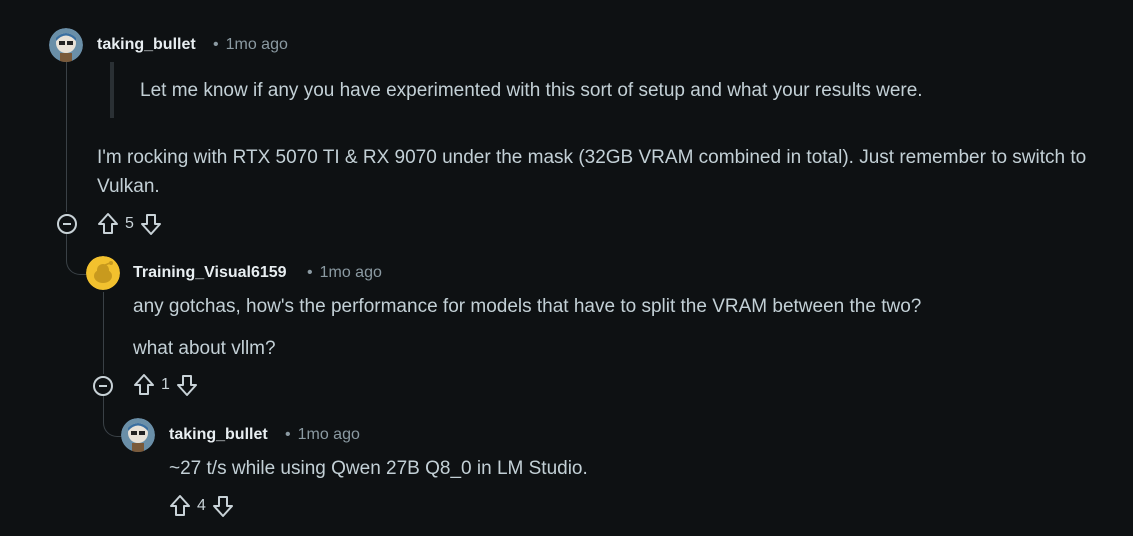 This screenshot has height=536, width=1133. Describe the element at coordinates (112, 90) in the screenshot. I see `blockquote-bar` at that location.